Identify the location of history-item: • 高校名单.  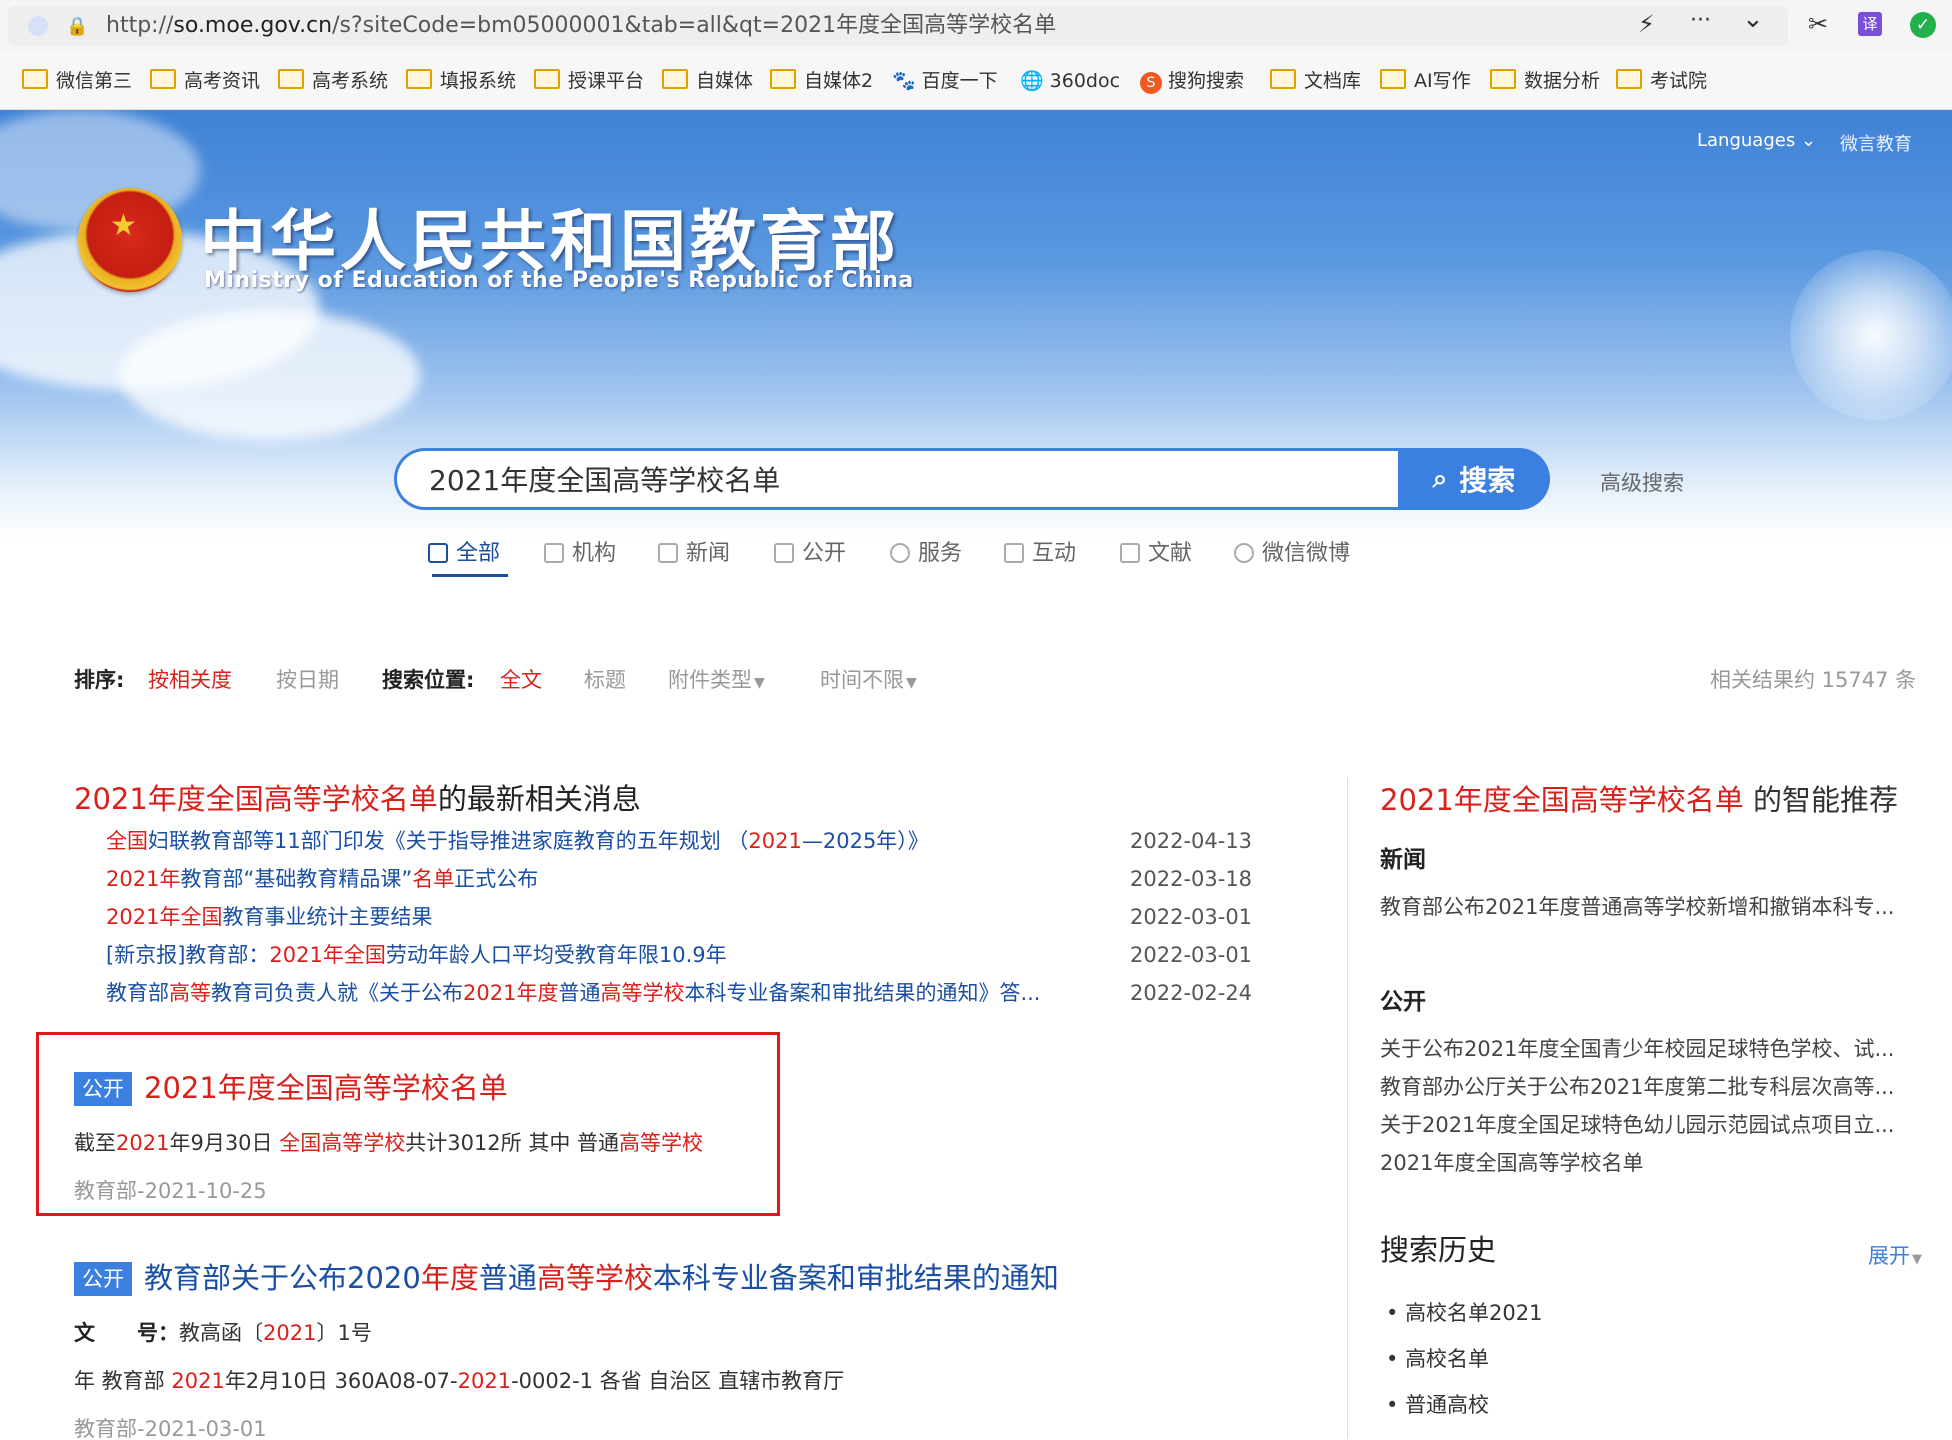
(1437, 1359).